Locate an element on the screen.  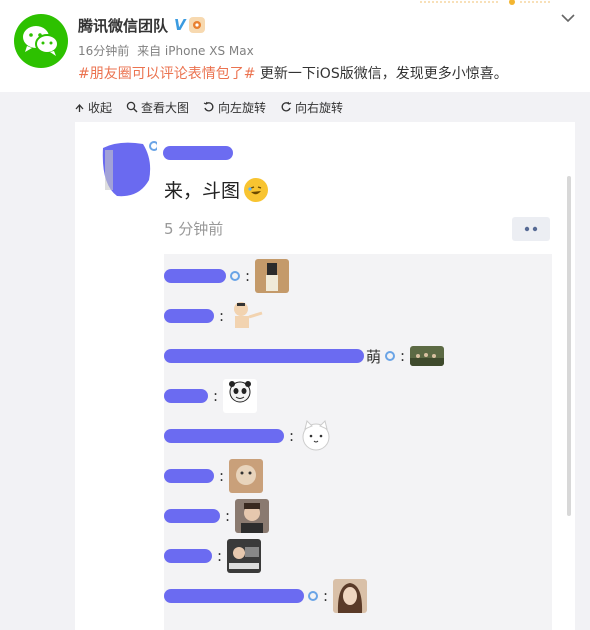
wechat-logo-icon is located at coordinates (41, 41).